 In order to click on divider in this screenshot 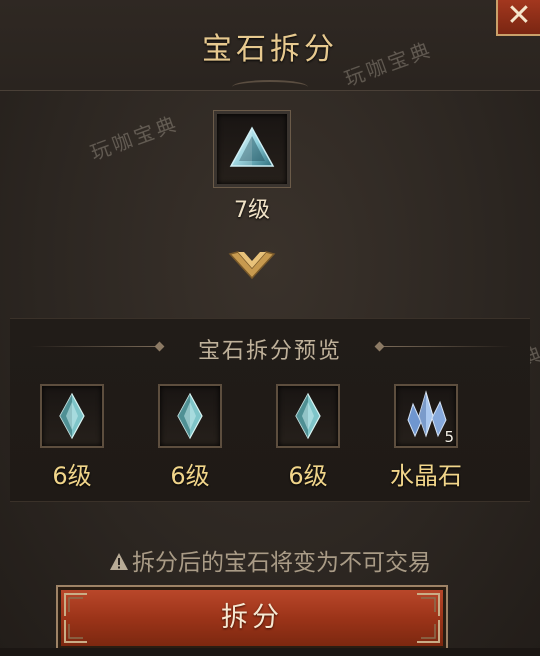, I will do `click(448, 346)`.